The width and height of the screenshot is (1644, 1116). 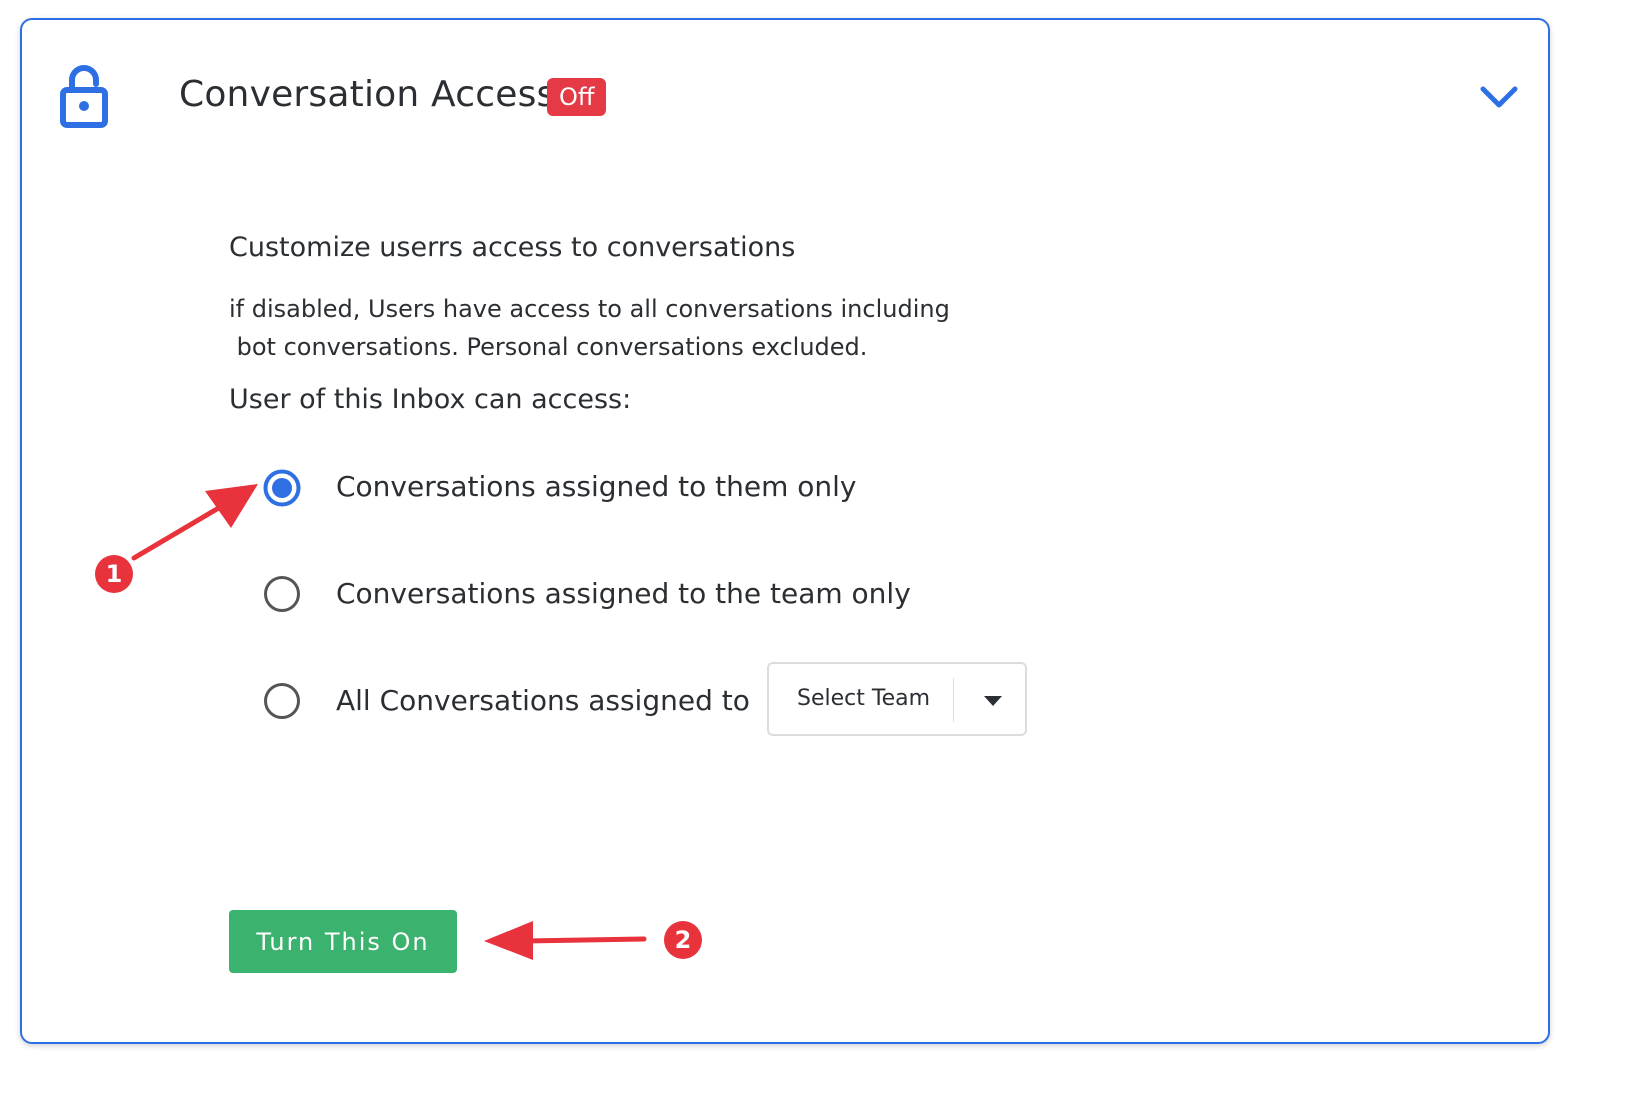 I want to click on status-badge: Off, so click(x=577, y=97).